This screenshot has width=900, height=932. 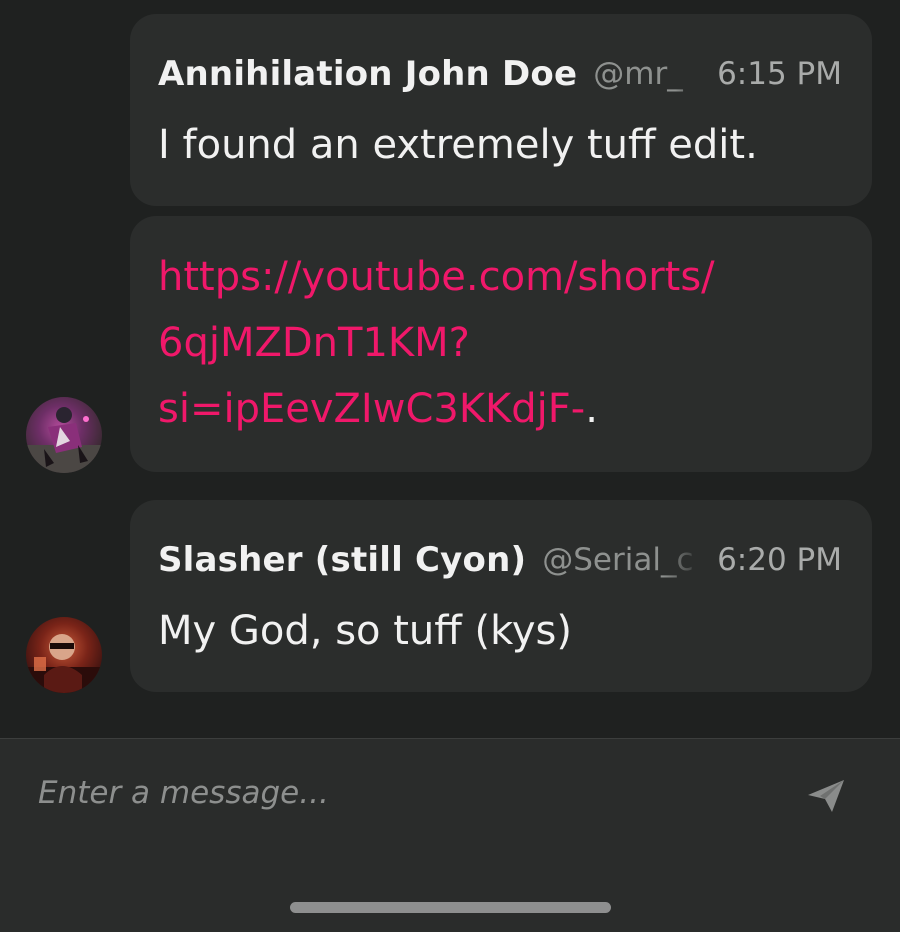 What do you see at coordinates (367, 74) in the screenshot?
I see `sender-name: Annihilation John Doe` at bounding box center [367, 74].